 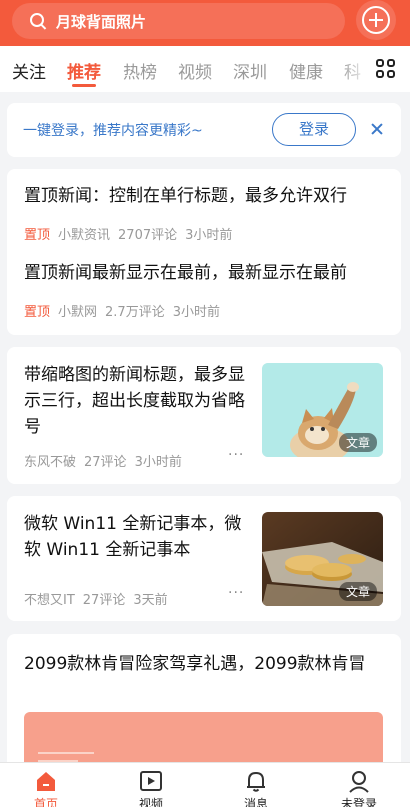 I want to click on nav-video: 视频, so click(x=151, y=785).